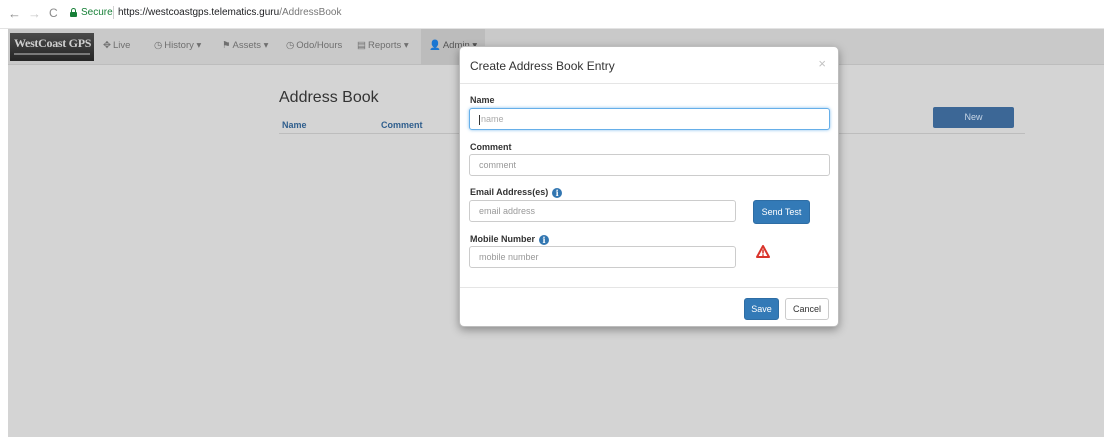 The image size is (1104, 437). Describe the element at coordinates (492, 119) in the screenshot. I see `name-placeholder: name` at that location.